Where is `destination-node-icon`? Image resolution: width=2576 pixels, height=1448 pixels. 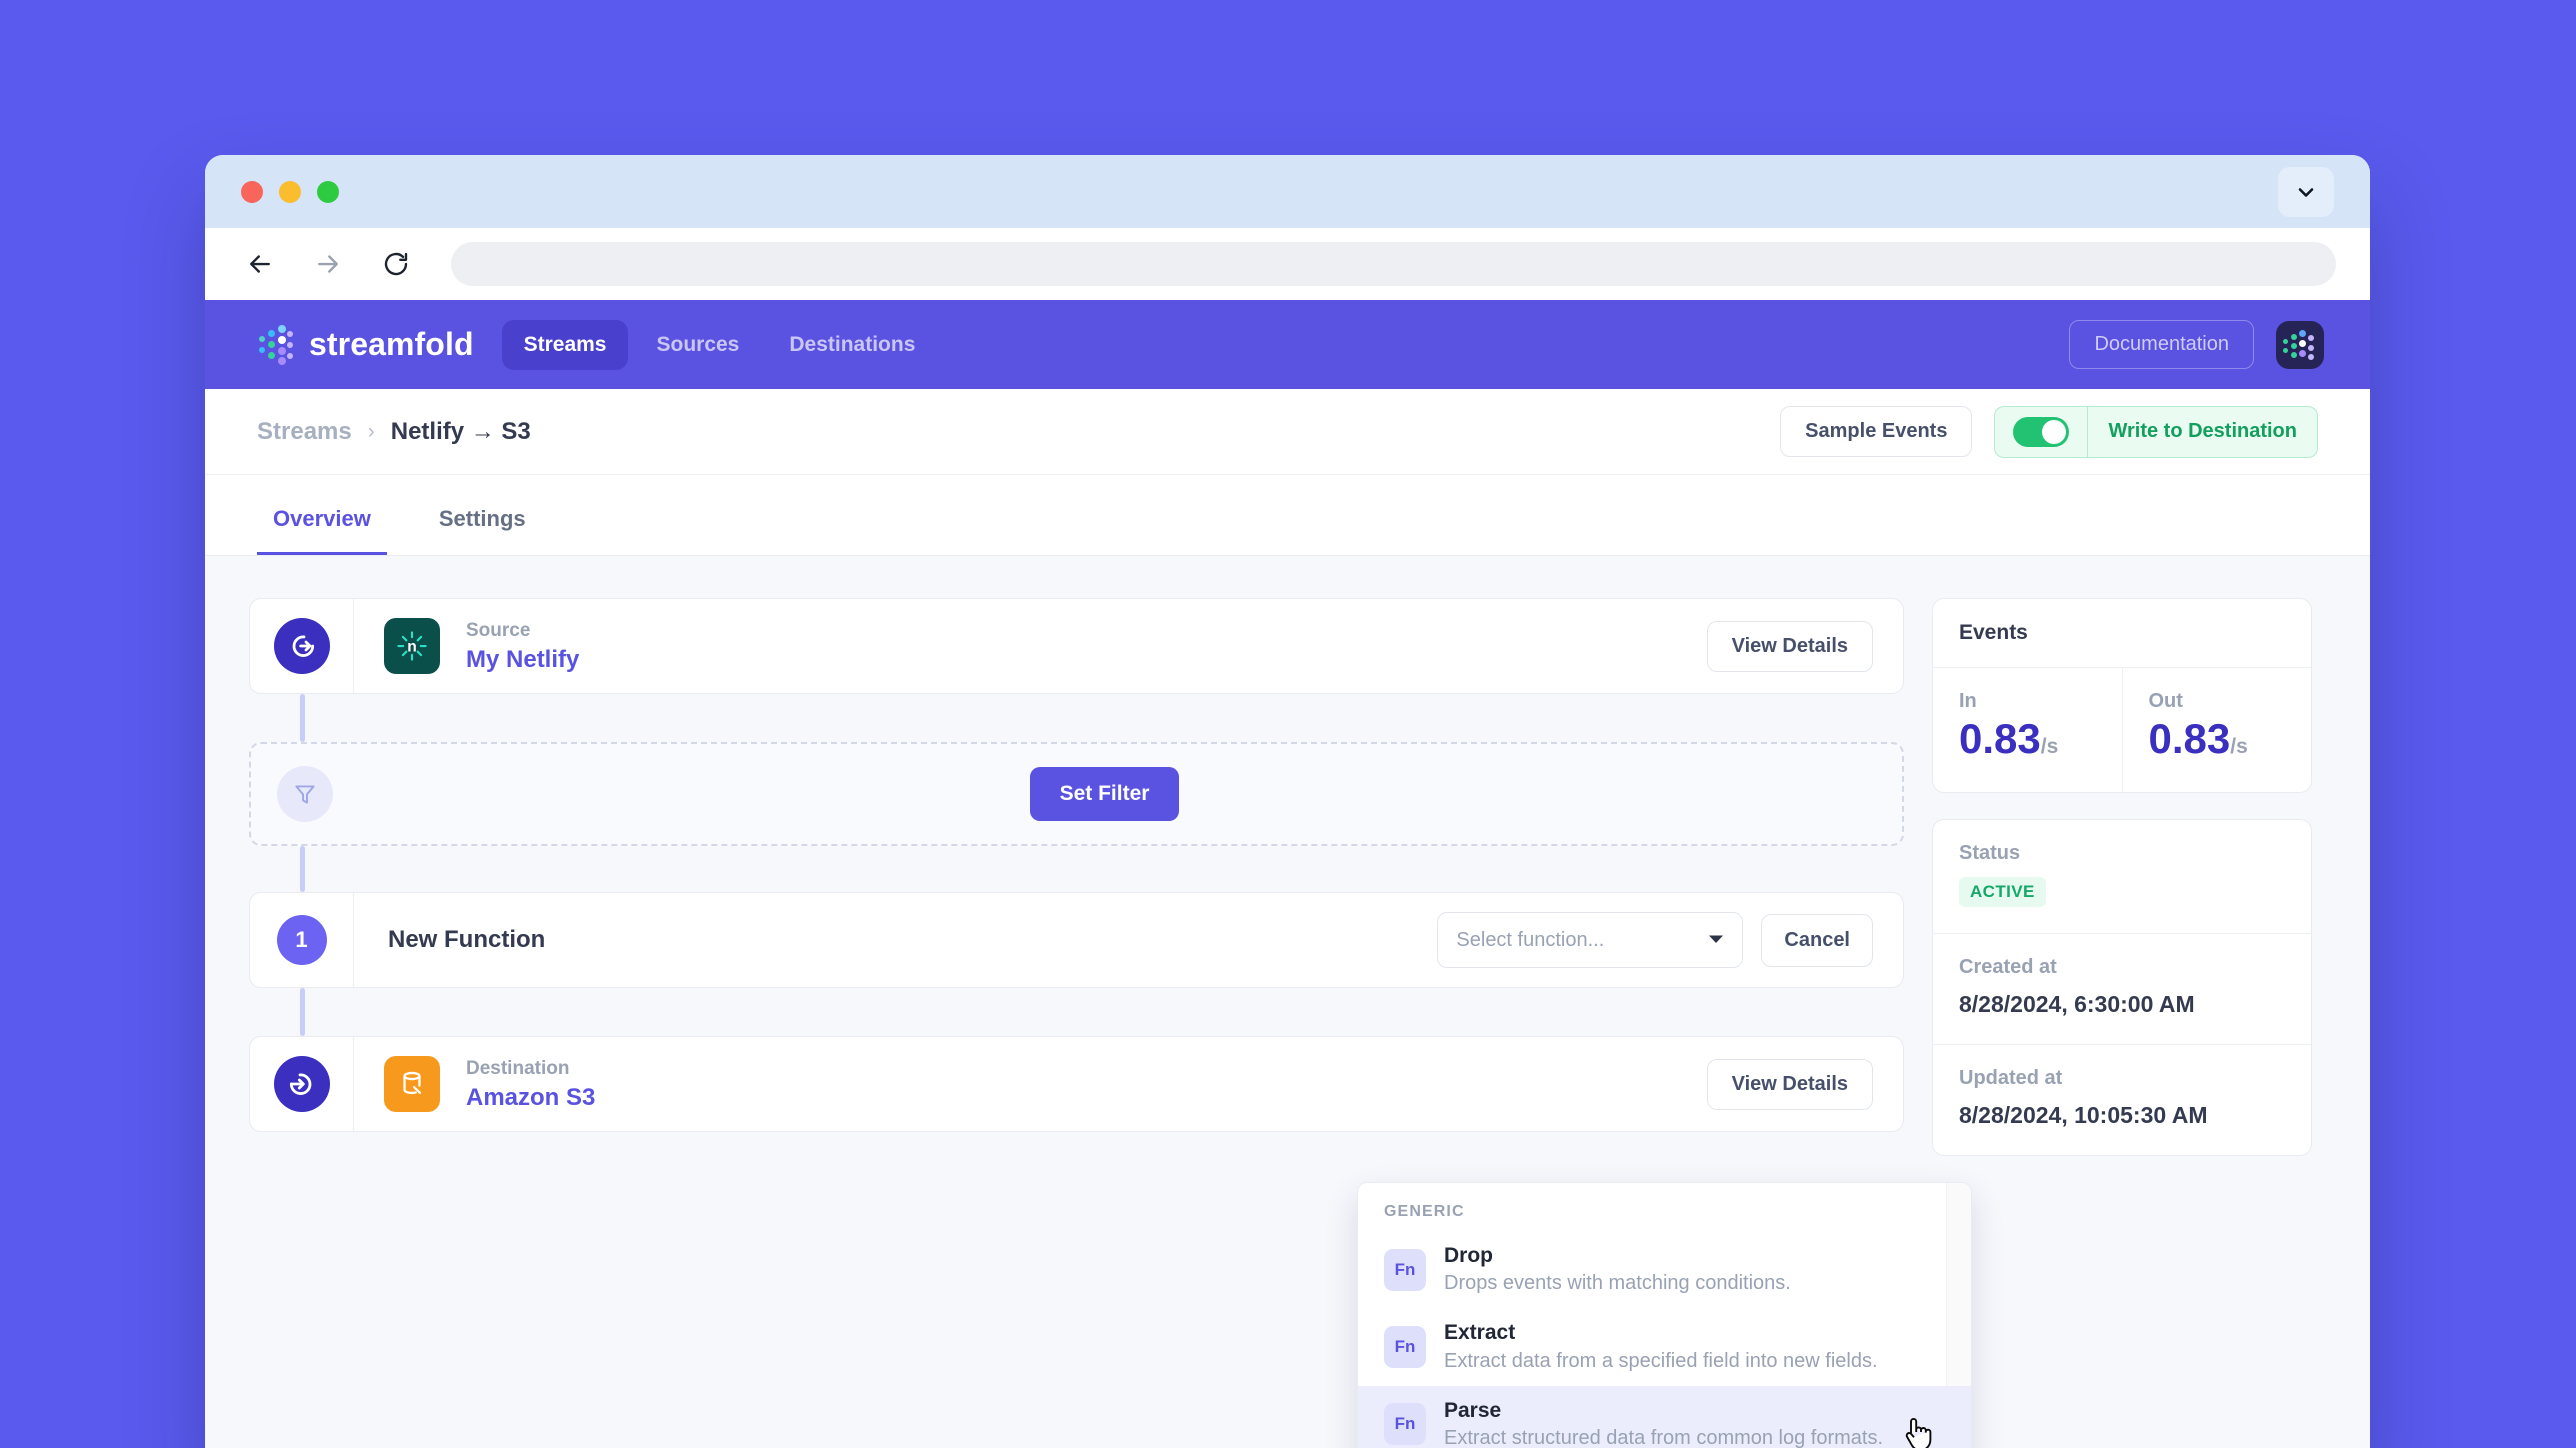
destination-node-icon is located at coordinates (301, 1084).